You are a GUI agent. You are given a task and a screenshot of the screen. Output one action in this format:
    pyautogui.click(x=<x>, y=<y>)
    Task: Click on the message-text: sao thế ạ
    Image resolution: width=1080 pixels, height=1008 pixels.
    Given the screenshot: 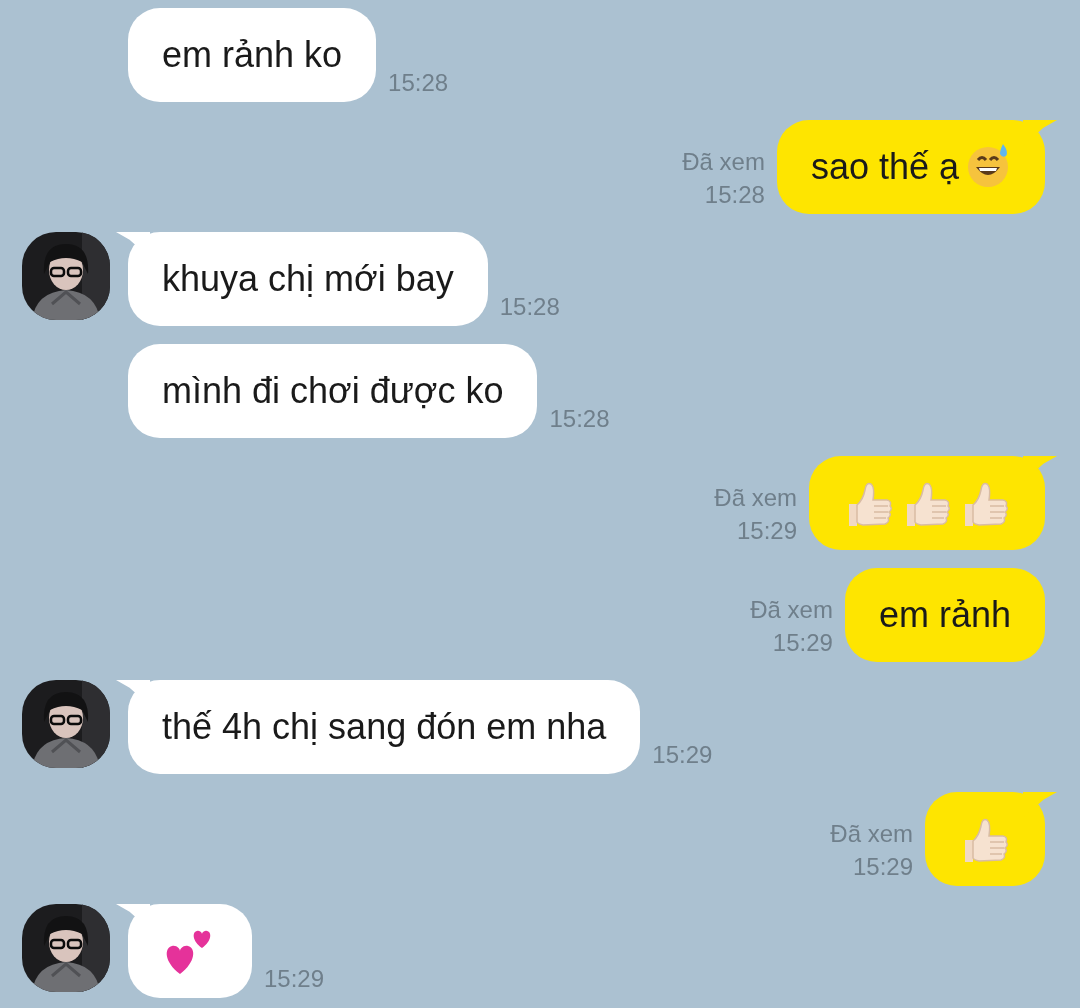 What is the action you would take?
    pyautogui.click(x=884, y=167)
    